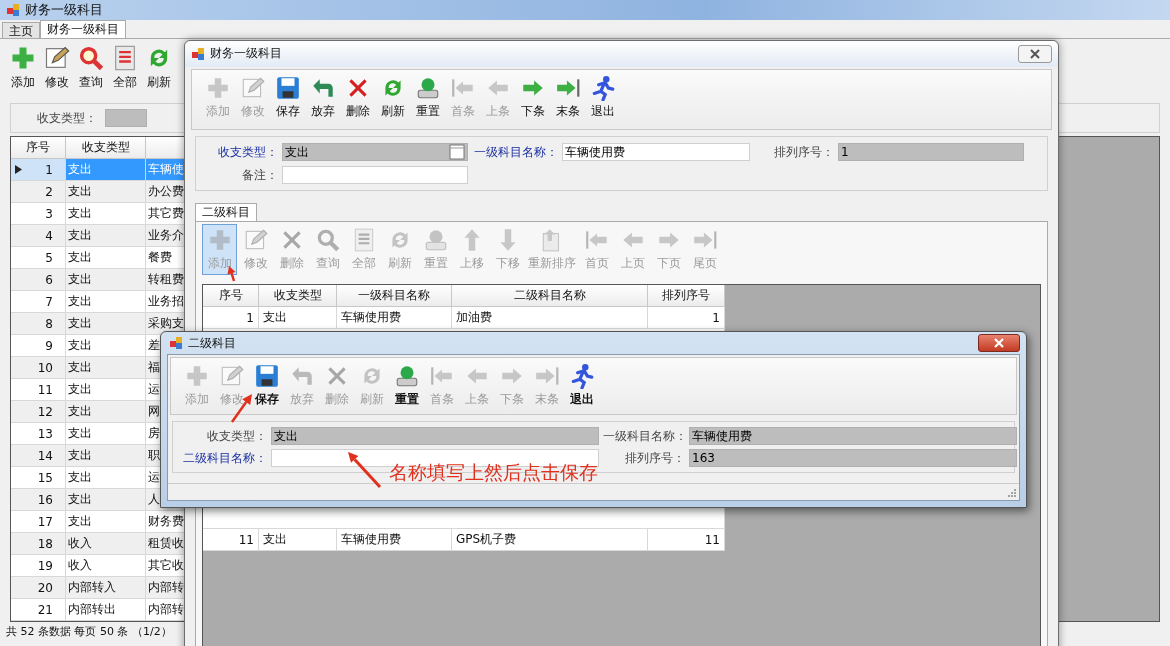  Describe the element at coordinates (154, 345) in the screenshot. I see `table-cell: 差` at that location.